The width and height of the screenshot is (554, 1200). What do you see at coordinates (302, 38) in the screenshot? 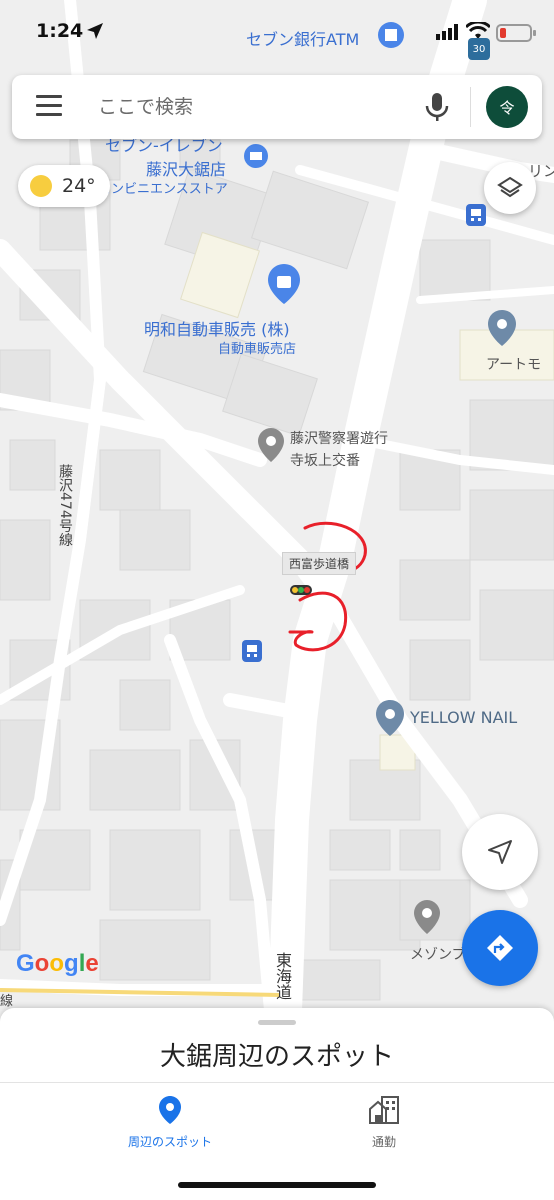
I see `poi-seven-bank-atm: セブン銀行ATM` at bounding box center [302, 38].